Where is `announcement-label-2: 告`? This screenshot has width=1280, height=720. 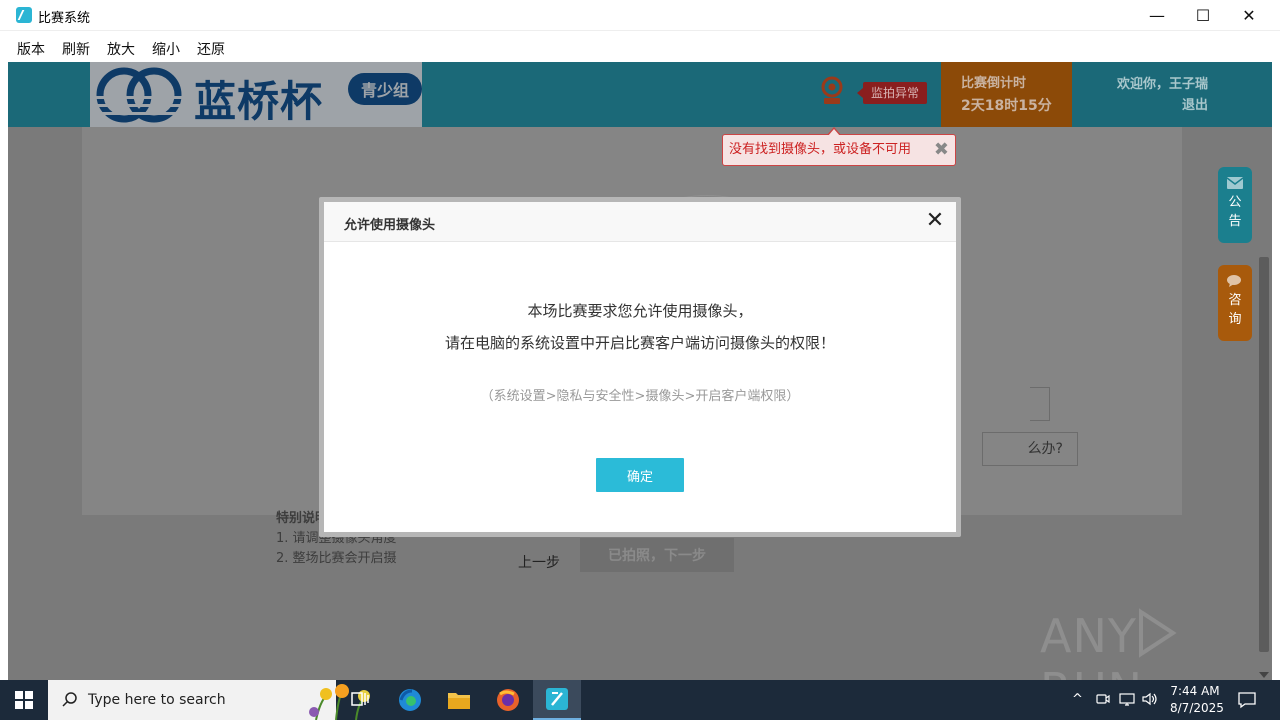 announcement-label-2: 告 is located at coordinates (1235, 221).